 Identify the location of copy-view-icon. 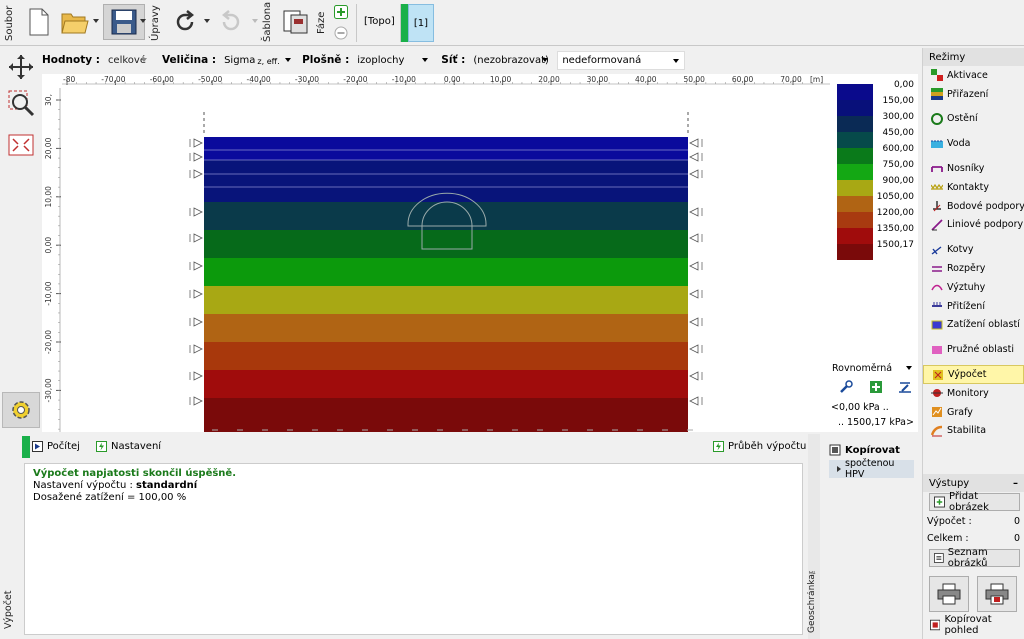
(935, 625).